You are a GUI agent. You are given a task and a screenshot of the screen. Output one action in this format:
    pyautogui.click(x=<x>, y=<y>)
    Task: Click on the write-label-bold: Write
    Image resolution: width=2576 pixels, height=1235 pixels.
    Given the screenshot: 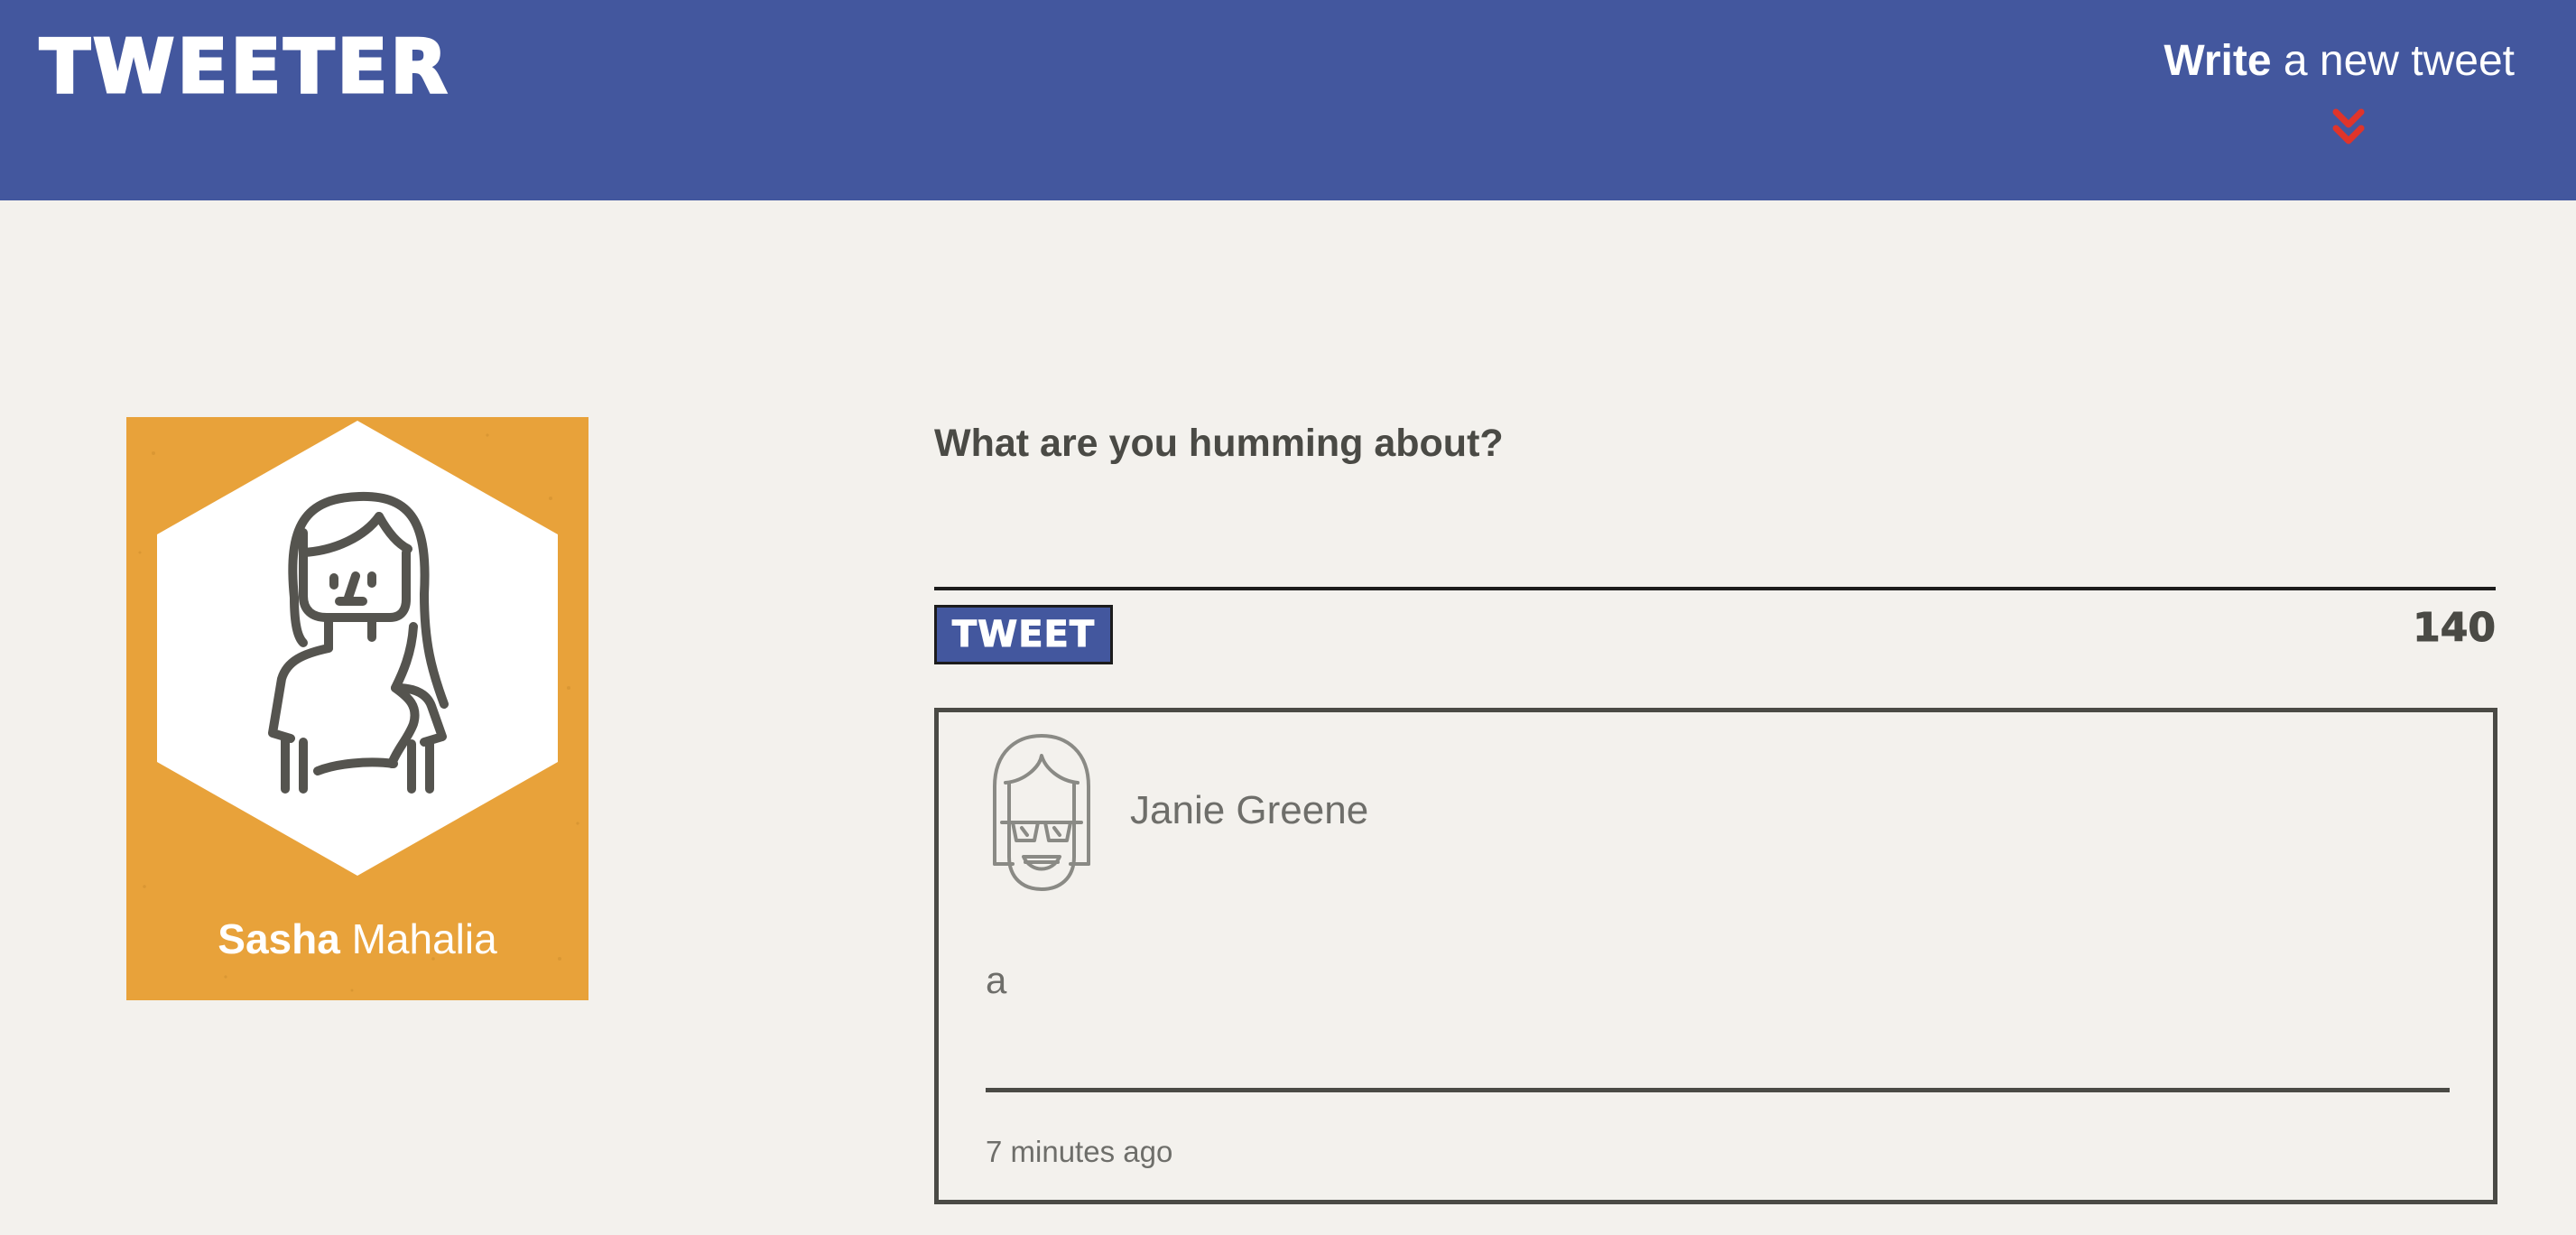 What is the action you would take?
    pyautogui.click(x=2218, y=61)
    